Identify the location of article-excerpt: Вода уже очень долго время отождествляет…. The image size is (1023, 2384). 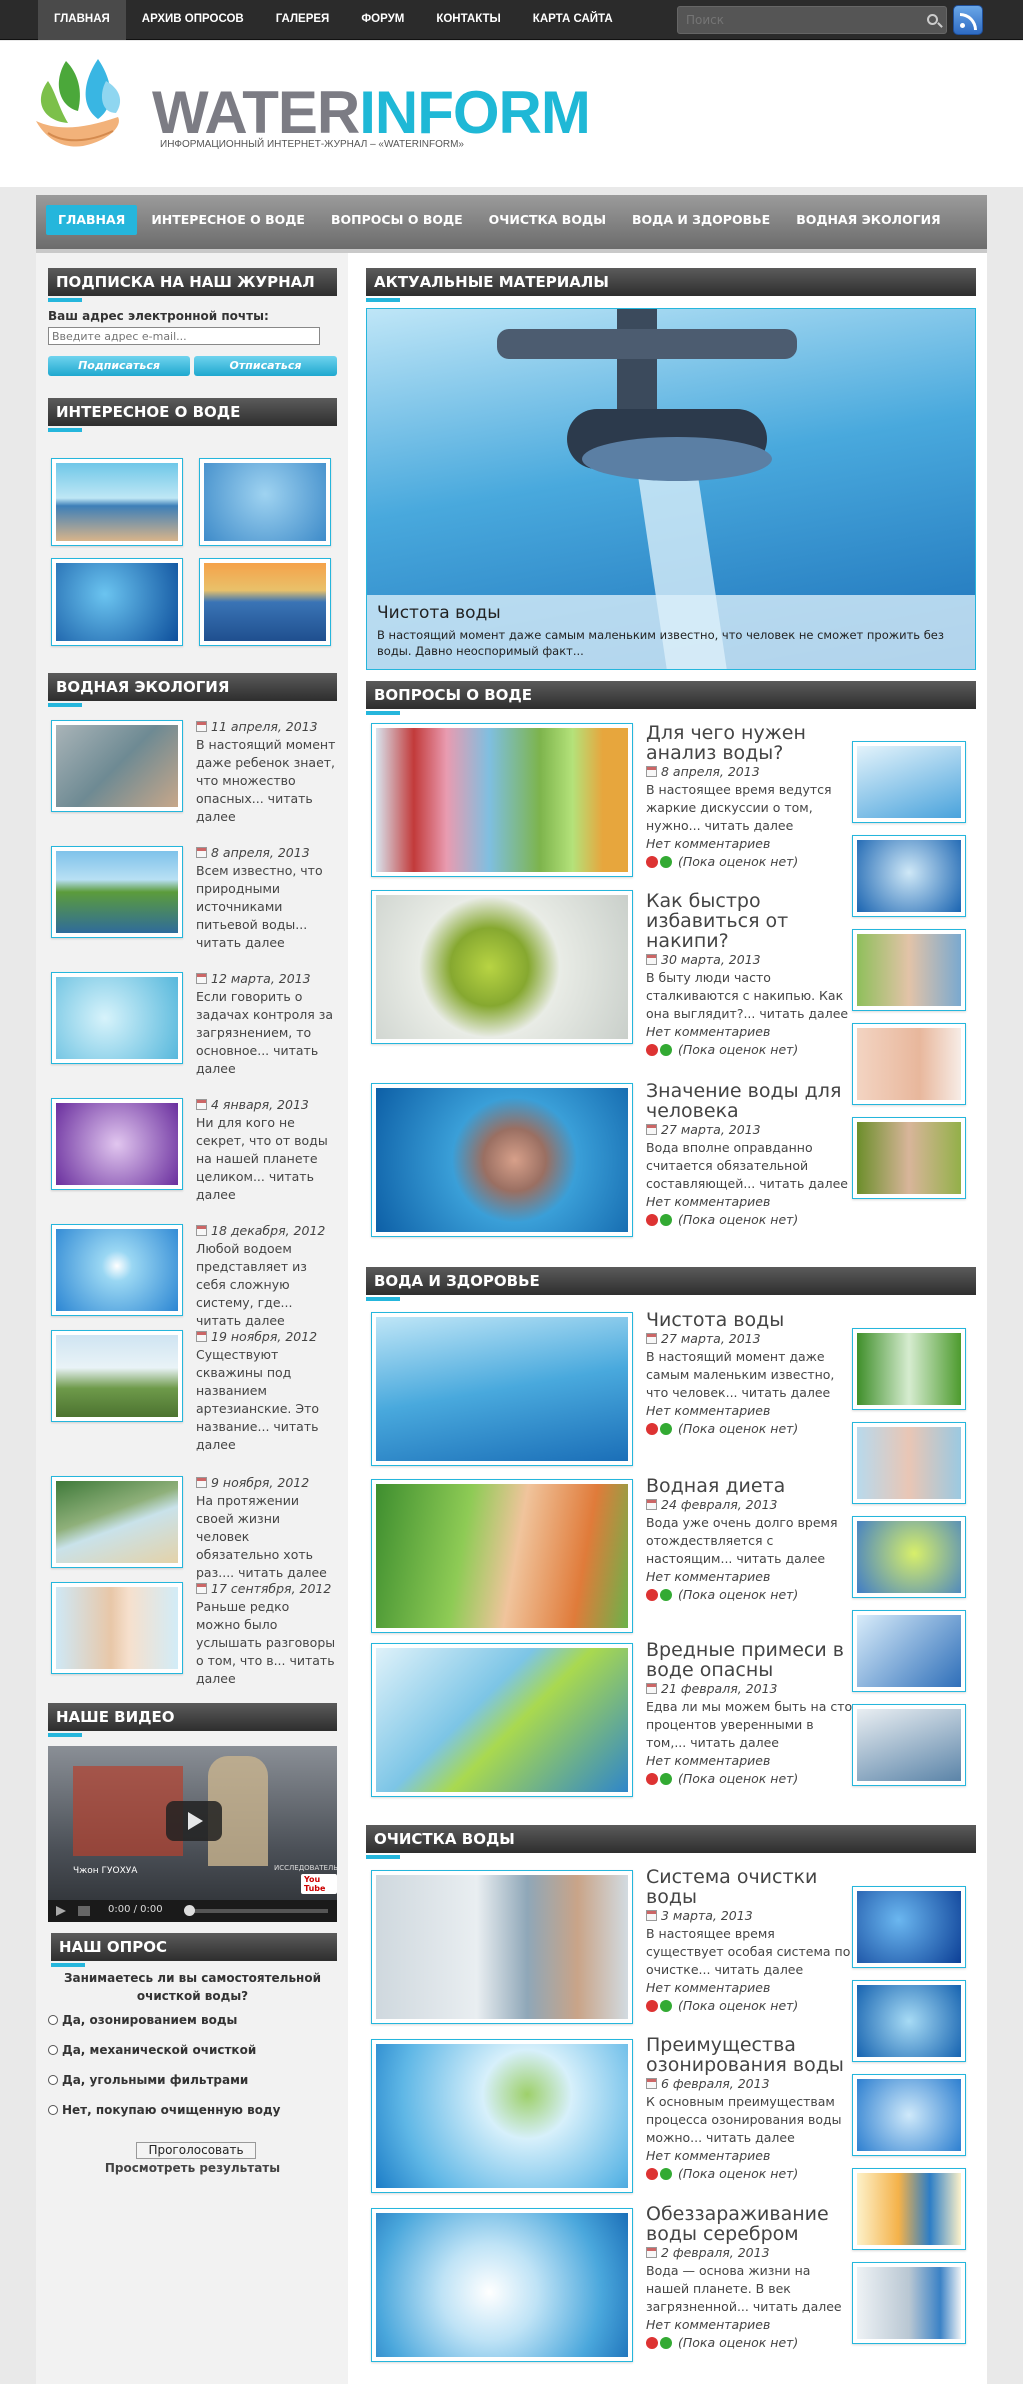
(751, 1541).